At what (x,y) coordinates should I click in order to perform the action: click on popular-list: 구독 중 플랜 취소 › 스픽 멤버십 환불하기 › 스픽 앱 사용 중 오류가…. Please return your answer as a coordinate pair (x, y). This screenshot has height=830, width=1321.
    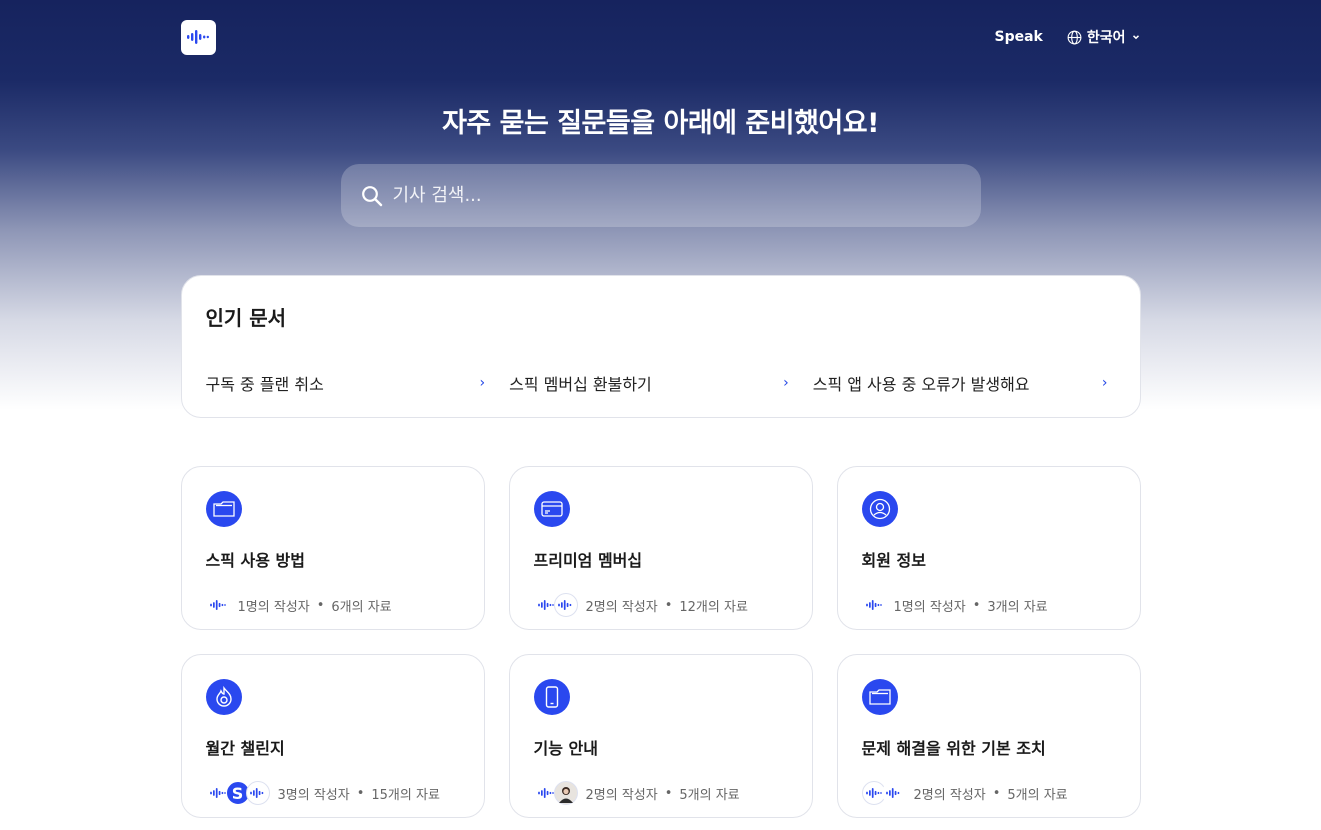
    Looking at the image, I should click on (661, 383).